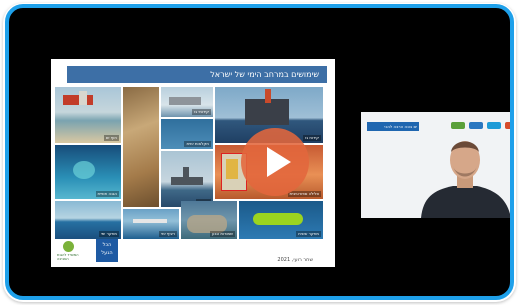  What do you see at coordinates (187, 179) in the screenshot?
I see `photo-navy-ship: ביטחון` at bounding box center [187, 179].